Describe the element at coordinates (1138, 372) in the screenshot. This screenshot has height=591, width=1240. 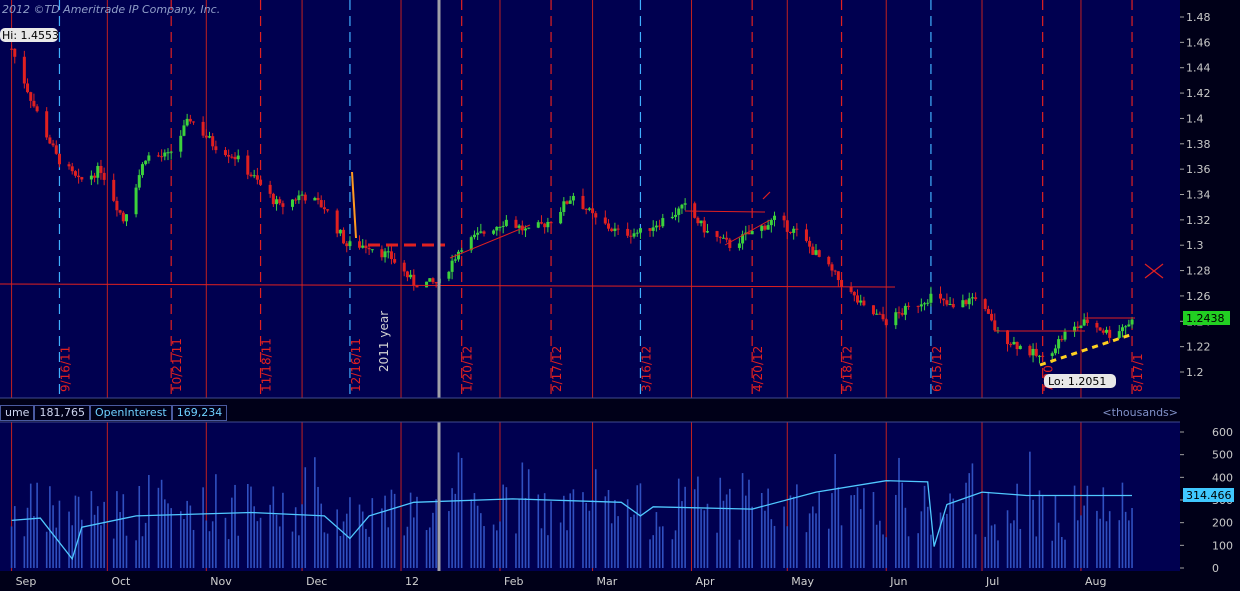
I see `cycle-date-label: 8/17/1` at that location.